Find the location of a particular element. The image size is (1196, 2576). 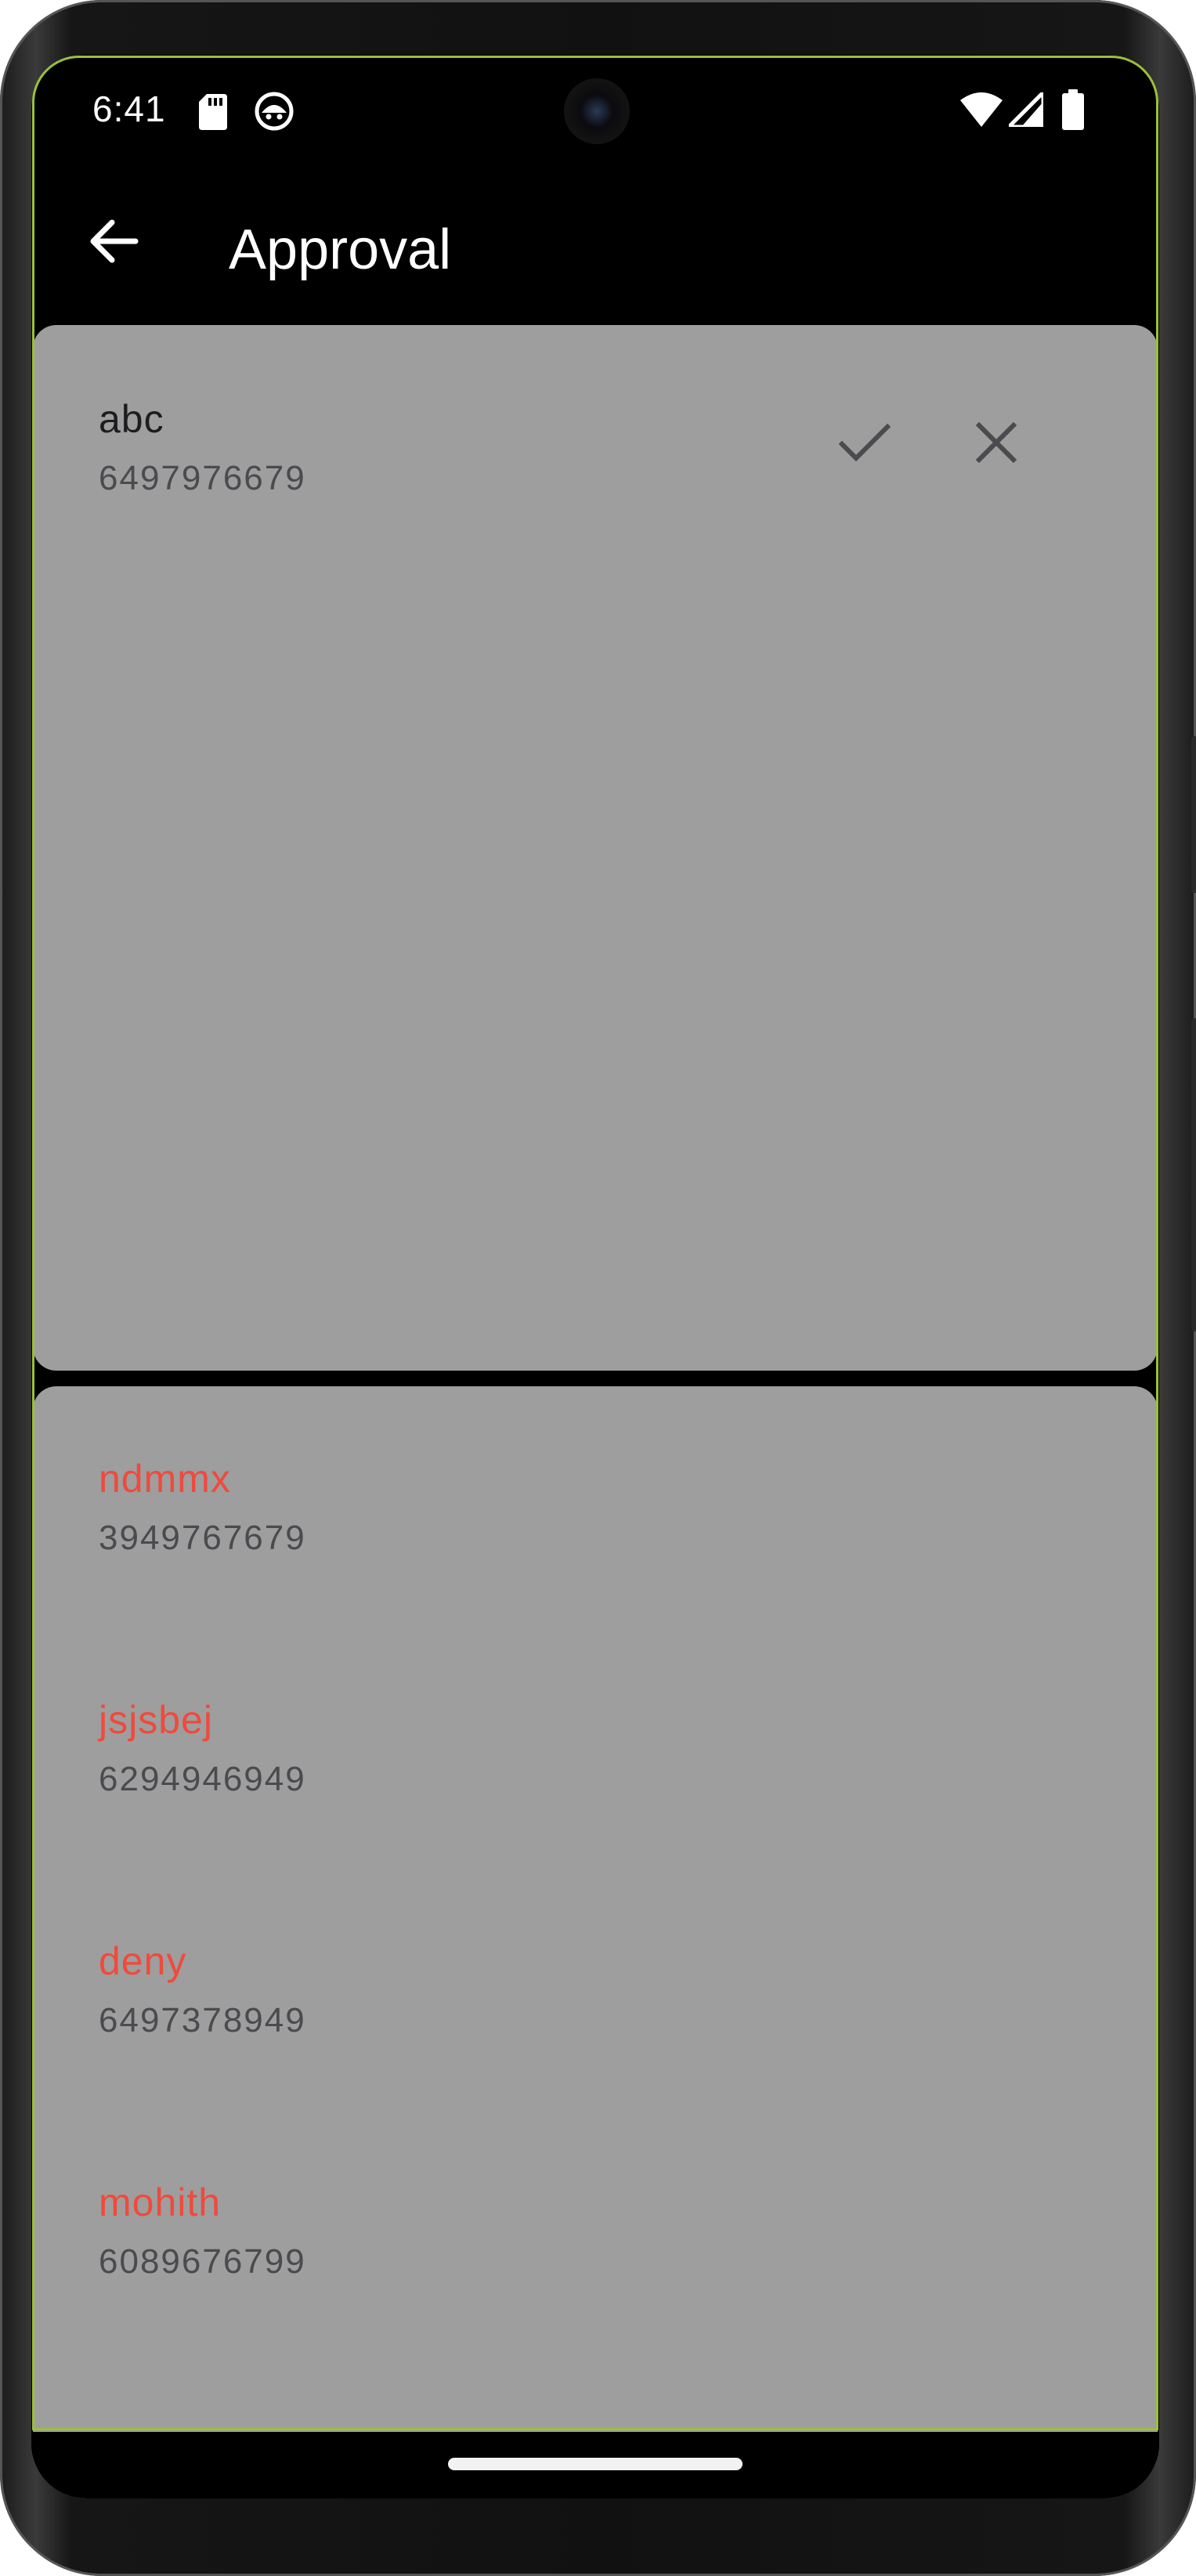

pending-name: abc is located at coordinates (131, 419).